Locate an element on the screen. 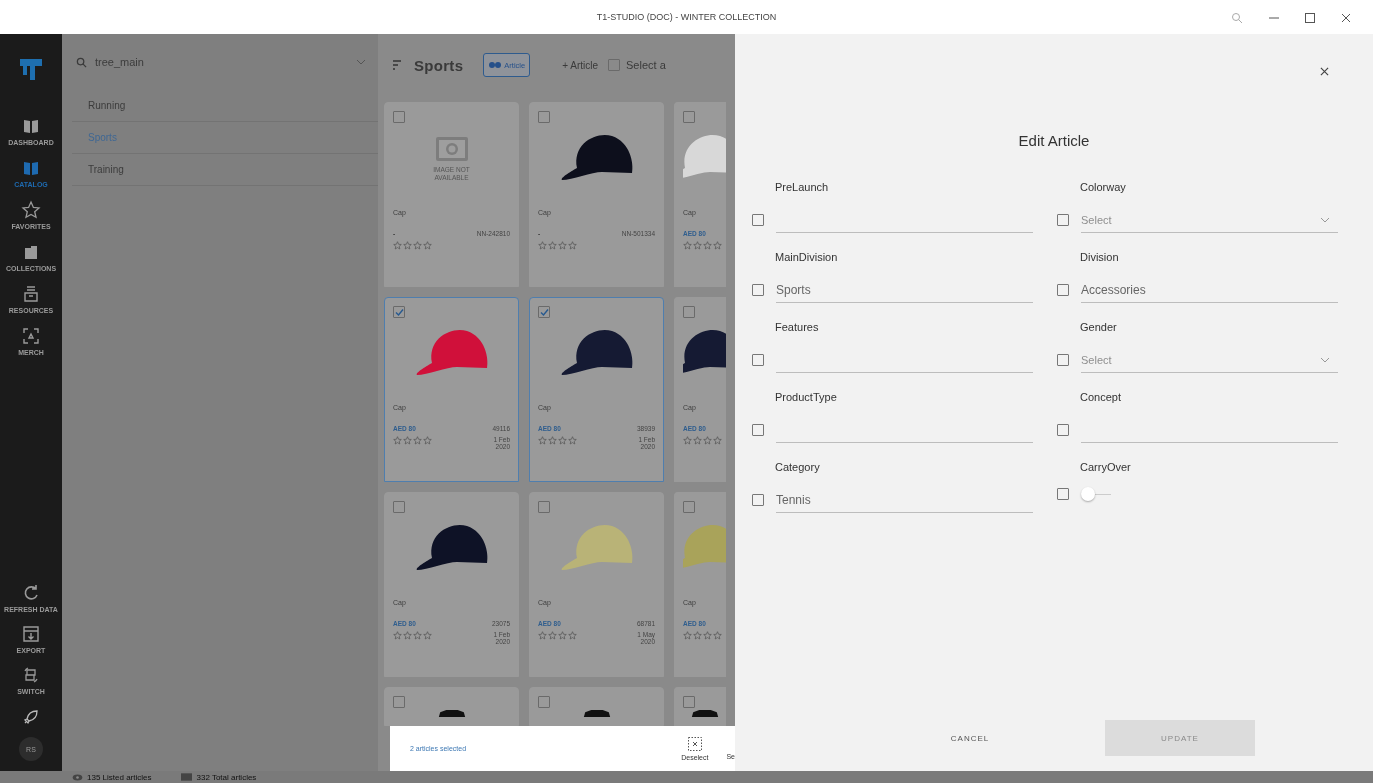 The image size is (1373, 783). field-label: PreLaunch is located at coordinates (802, 187).